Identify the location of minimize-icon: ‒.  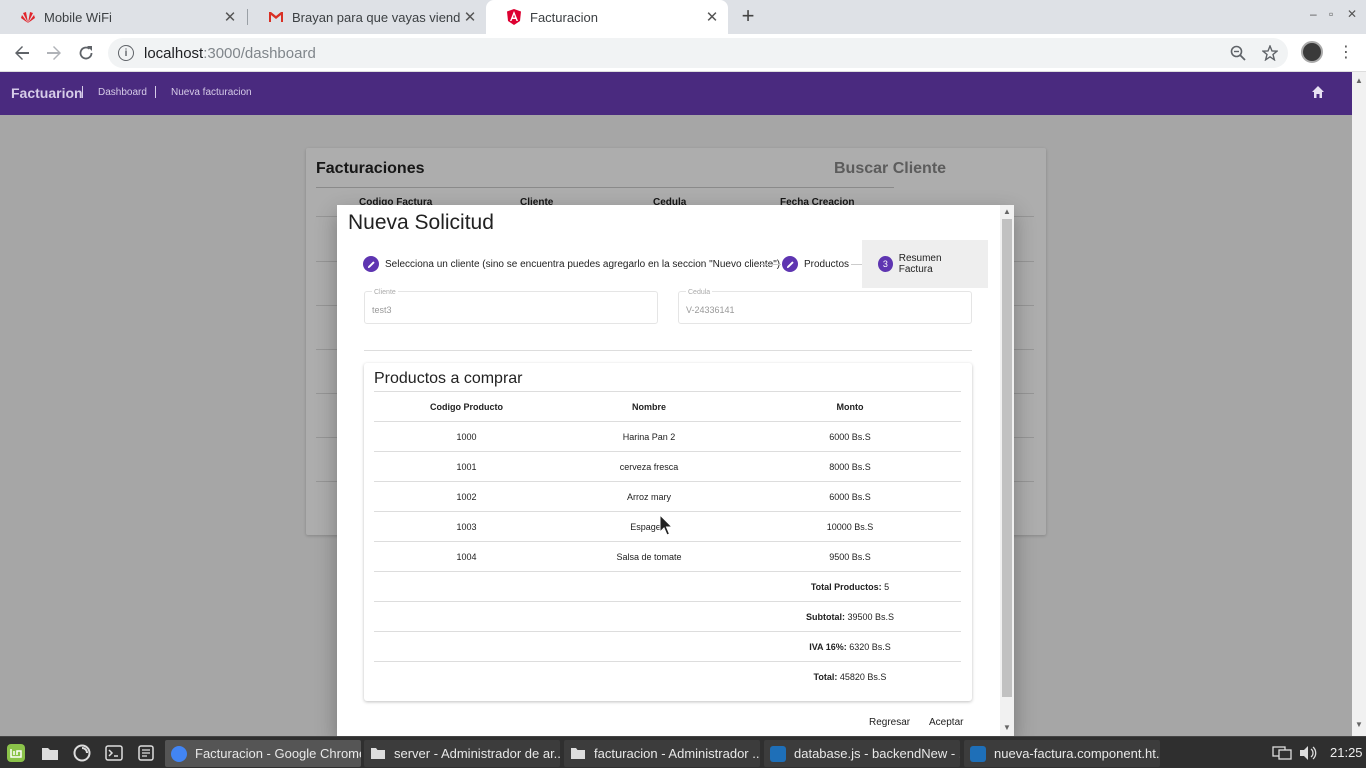
(1313, 14).